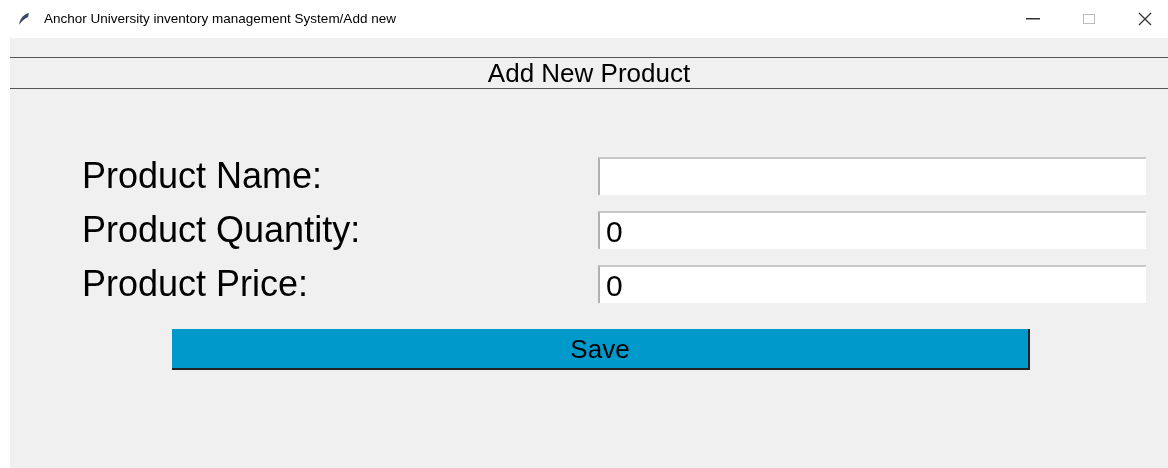 Image resolution: width=1168 pixels, height=468 pixels. Describe the element at coordinates (1145, 19) in the screenshot. I see `close-icon` at that location.